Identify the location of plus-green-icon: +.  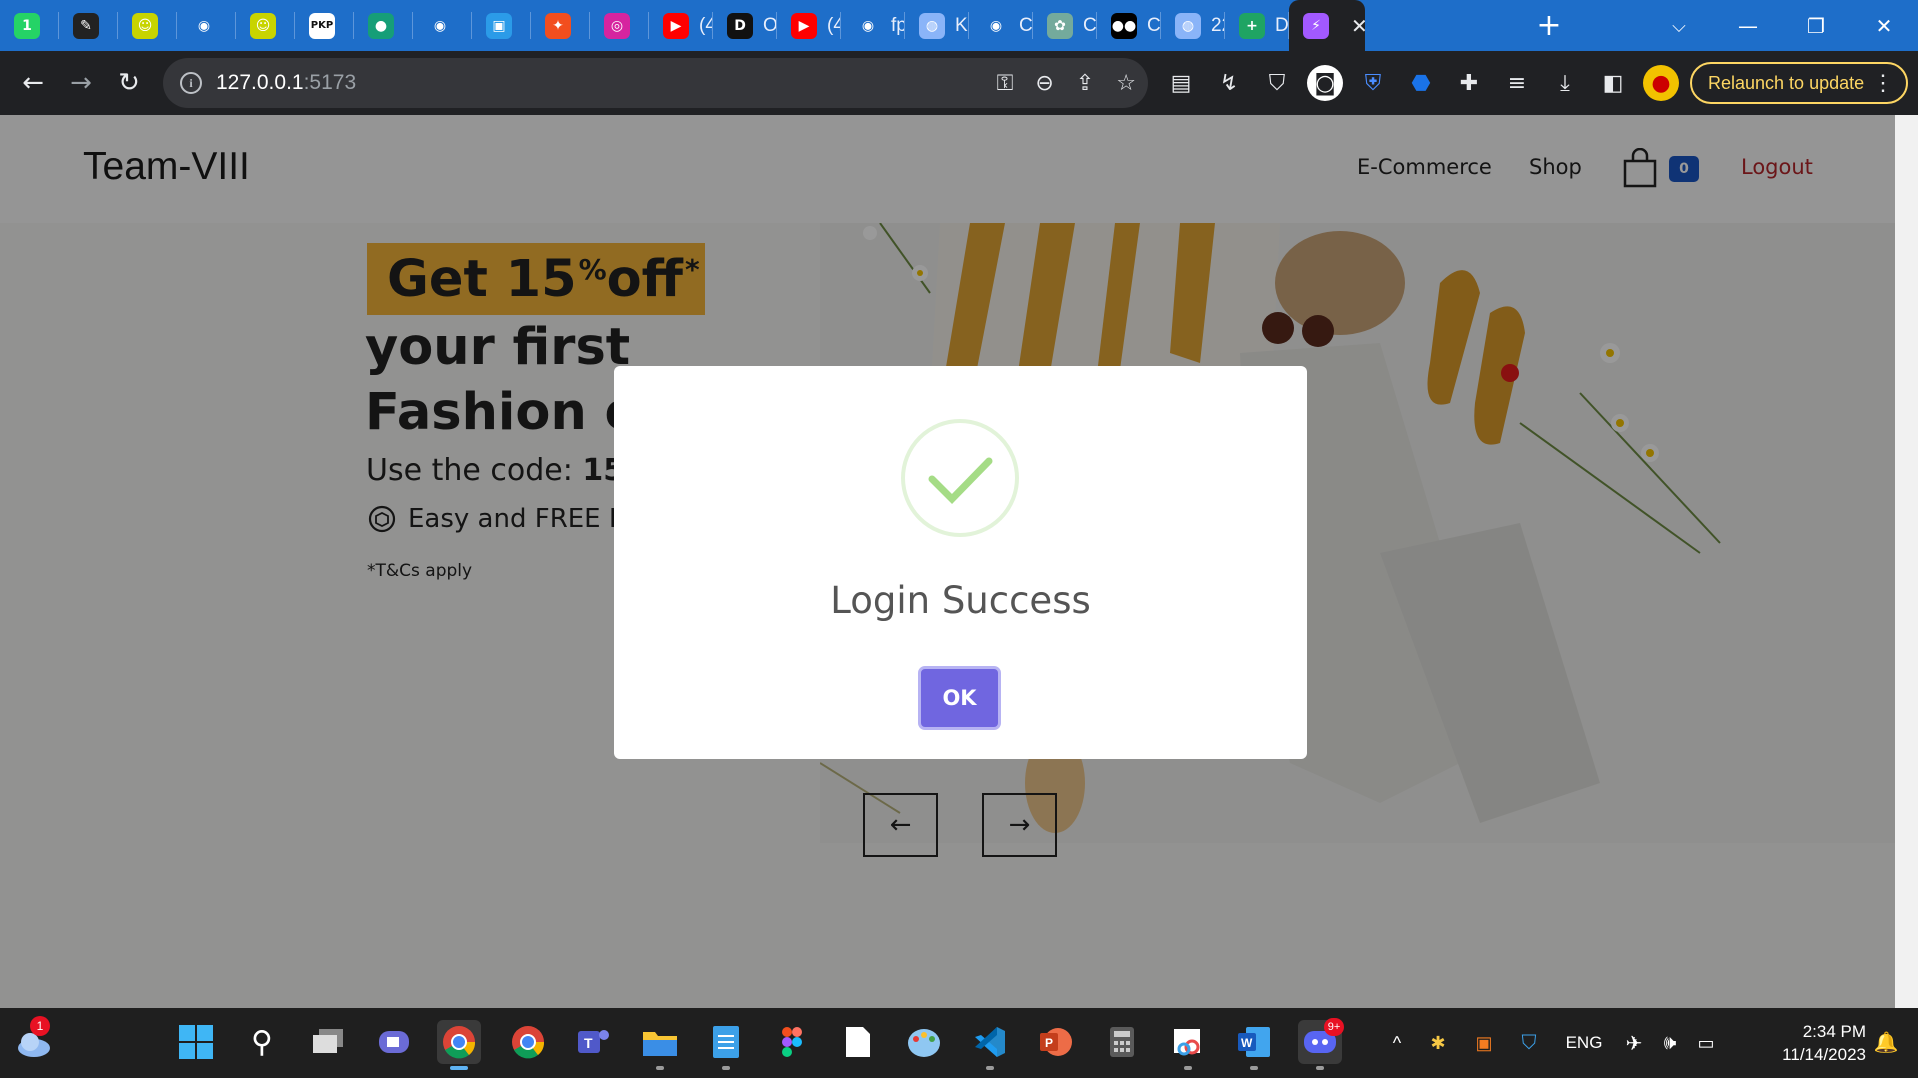
(1252, 25).